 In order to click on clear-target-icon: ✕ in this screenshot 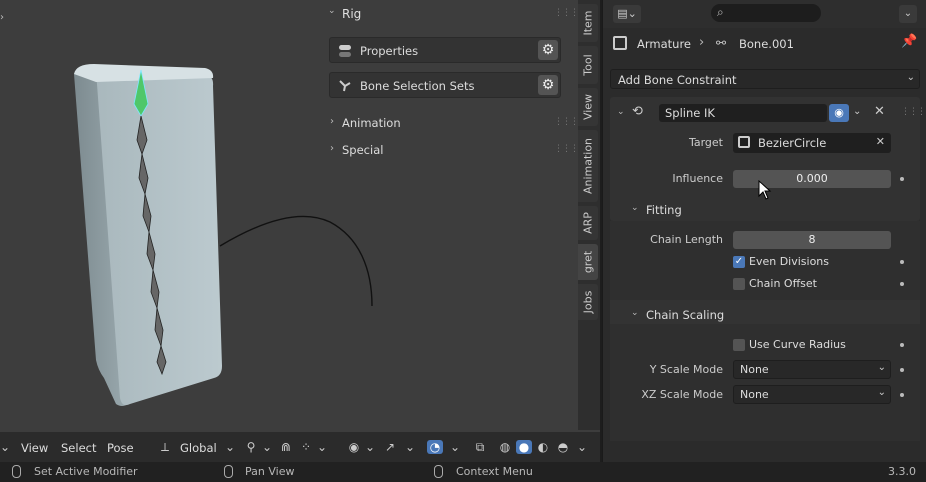, I will do `click(880, 141)`.